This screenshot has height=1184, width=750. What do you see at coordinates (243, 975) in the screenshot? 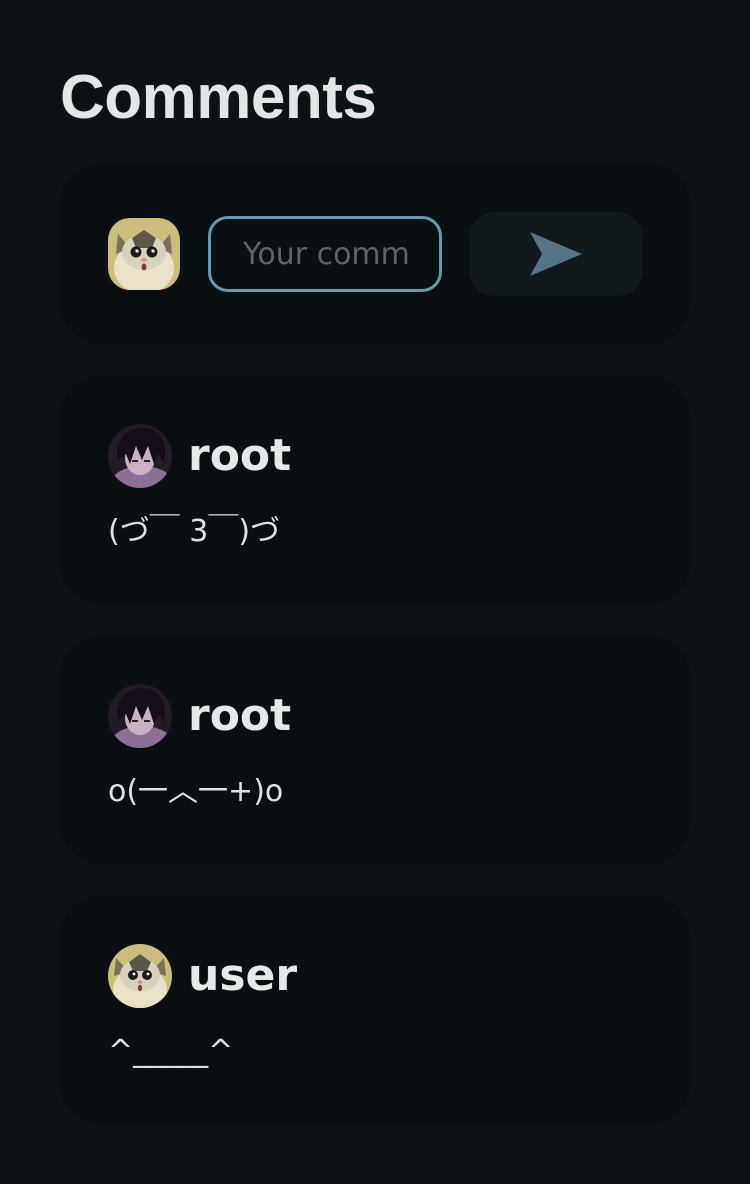
I see `comment-username: user` at bounding box center [243, 975].